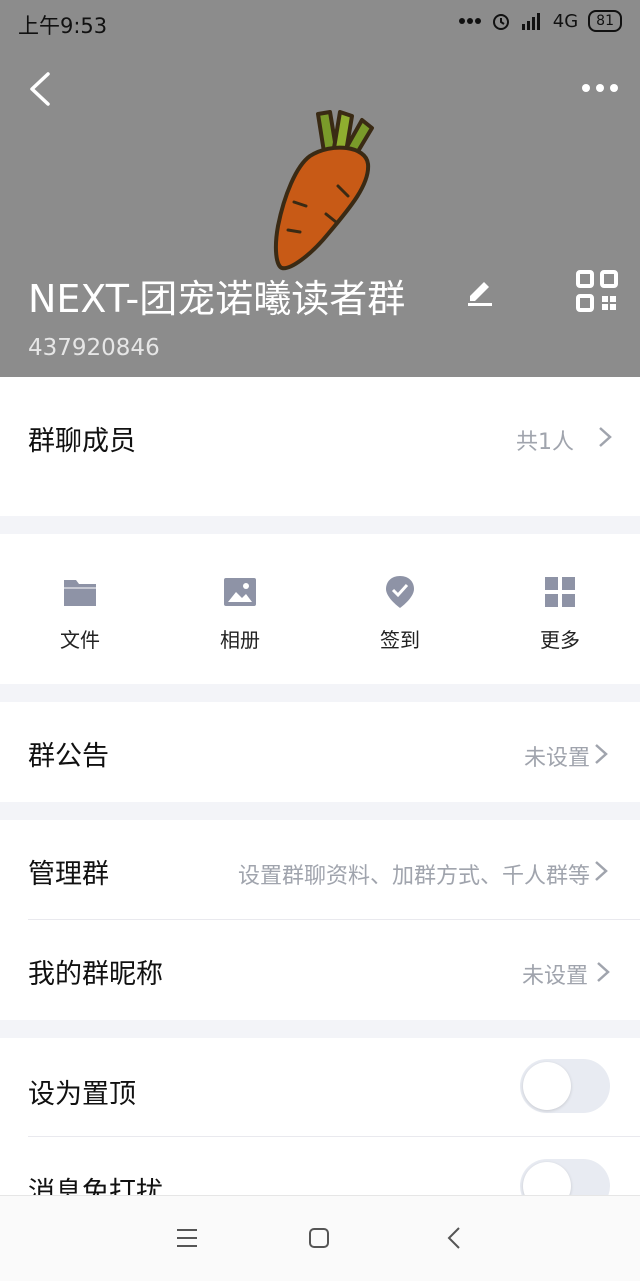  Describe the element at coordinates (320, 970) in the screenshot. I see `my-nickname-row: 我的群昵称 未设置` at that location.